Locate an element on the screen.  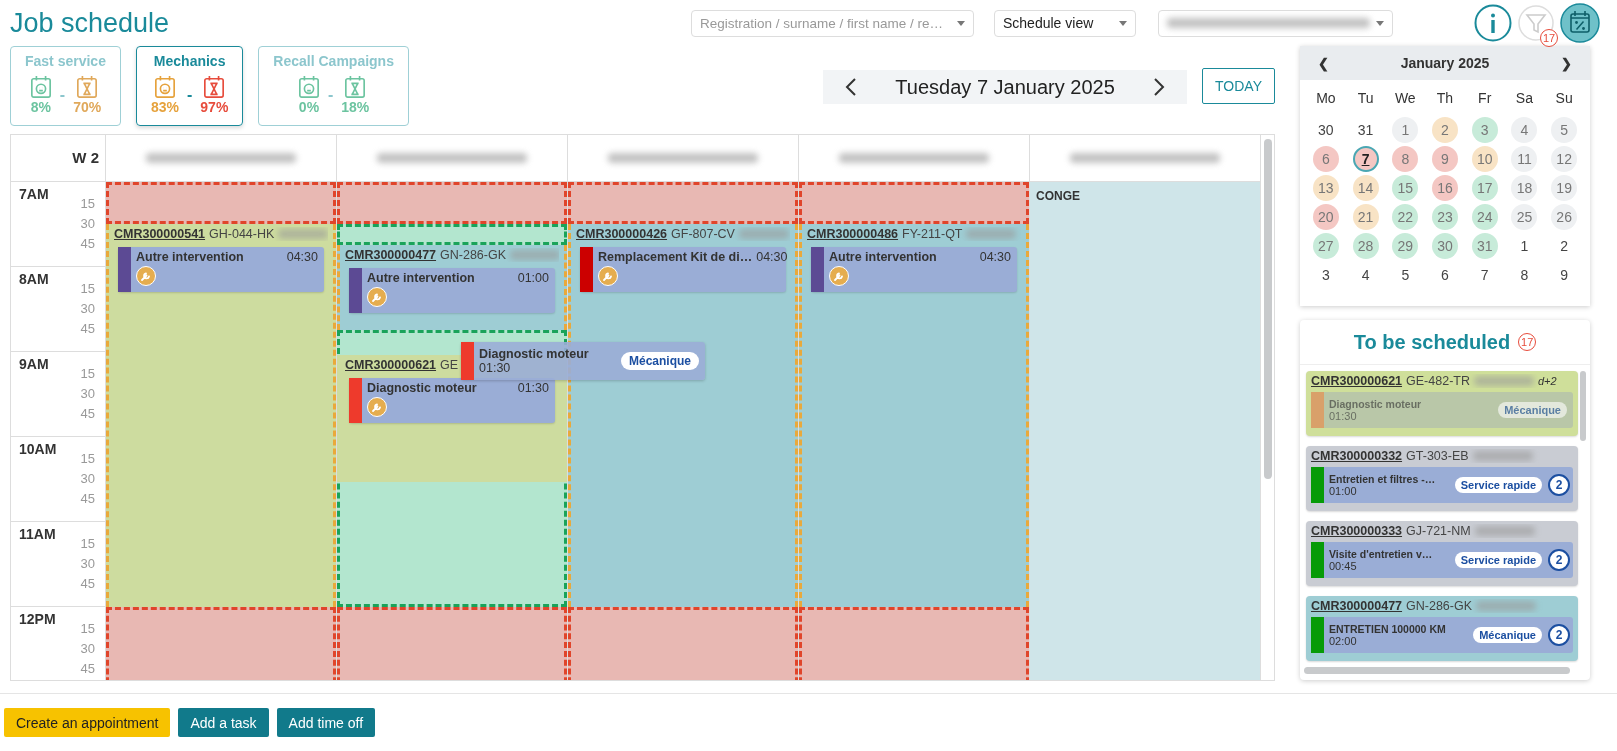
caret-icon is located at coordinates (1123, 23).